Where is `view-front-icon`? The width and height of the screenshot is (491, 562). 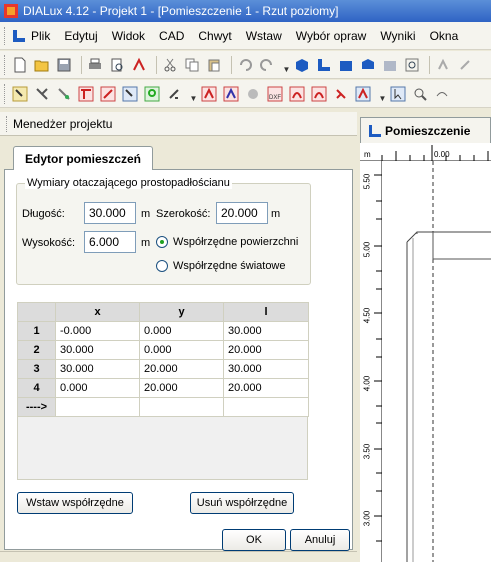
view-front-icon is located at coordinates (346, 65).